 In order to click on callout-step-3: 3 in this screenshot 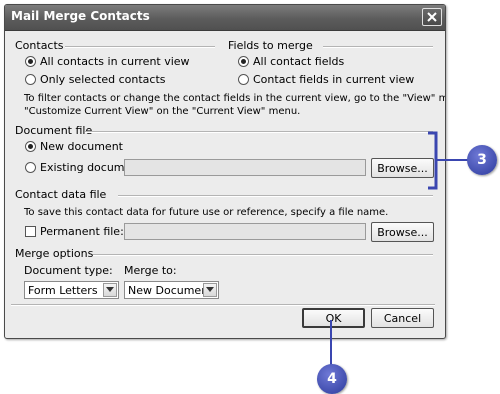, I will do `click(482, 160)`.